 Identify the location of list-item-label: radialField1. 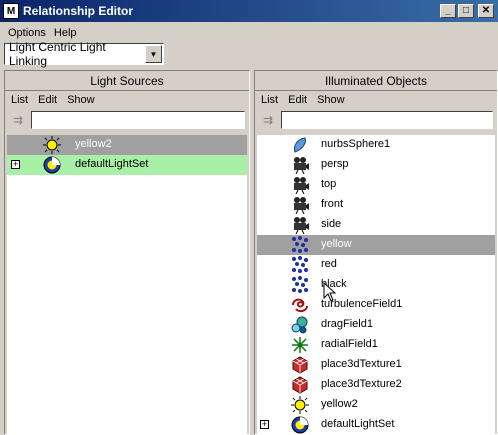
(349, 344).